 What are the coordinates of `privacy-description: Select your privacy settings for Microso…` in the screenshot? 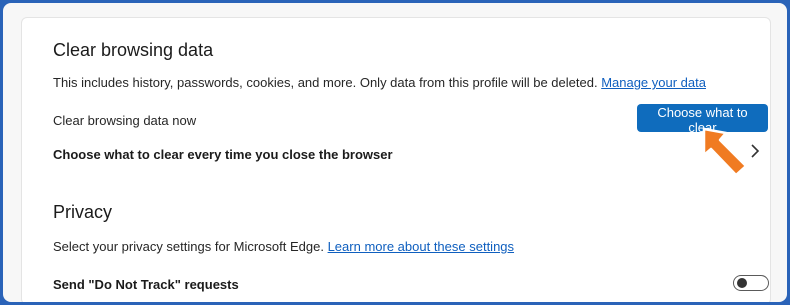 It's located at (283, 246).